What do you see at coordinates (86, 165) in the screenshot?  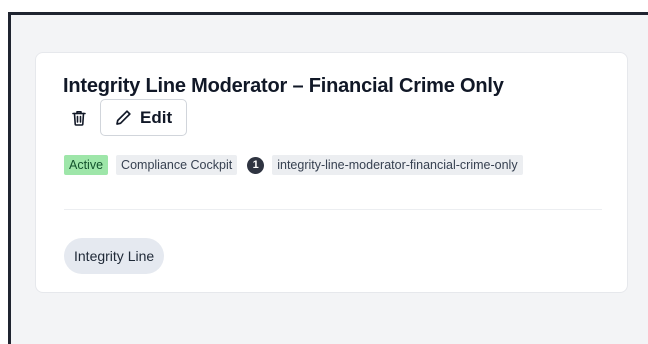 I see `status-badge: Active` at bounding box center [86, 165].